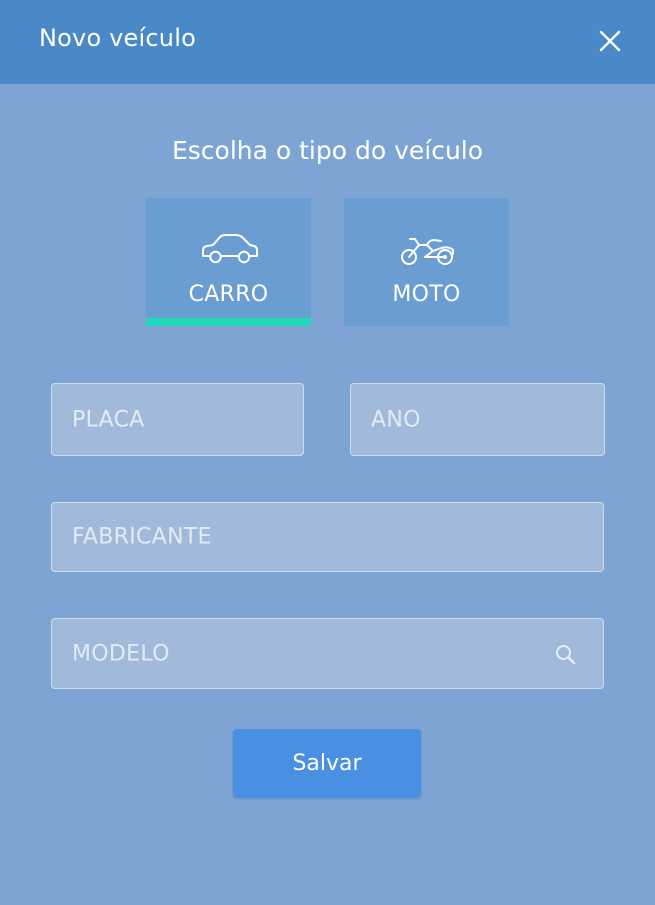  I want to click on close-icon, so click(610, 41).